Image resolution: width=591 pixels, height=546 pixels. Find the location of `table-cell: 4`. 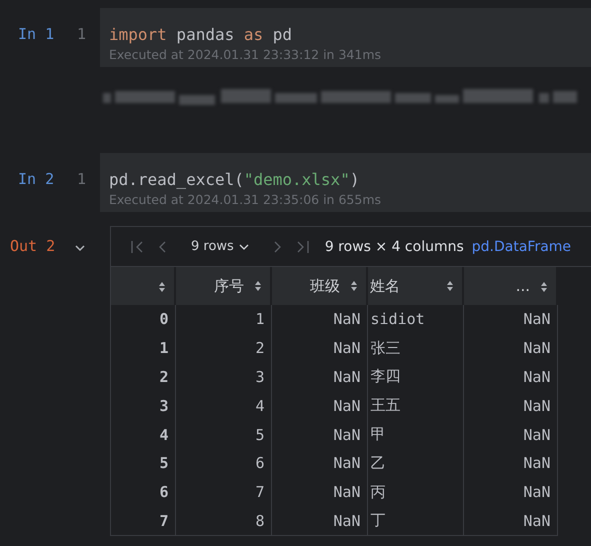

table-cell: 4 is located at coordinates (223, 405).